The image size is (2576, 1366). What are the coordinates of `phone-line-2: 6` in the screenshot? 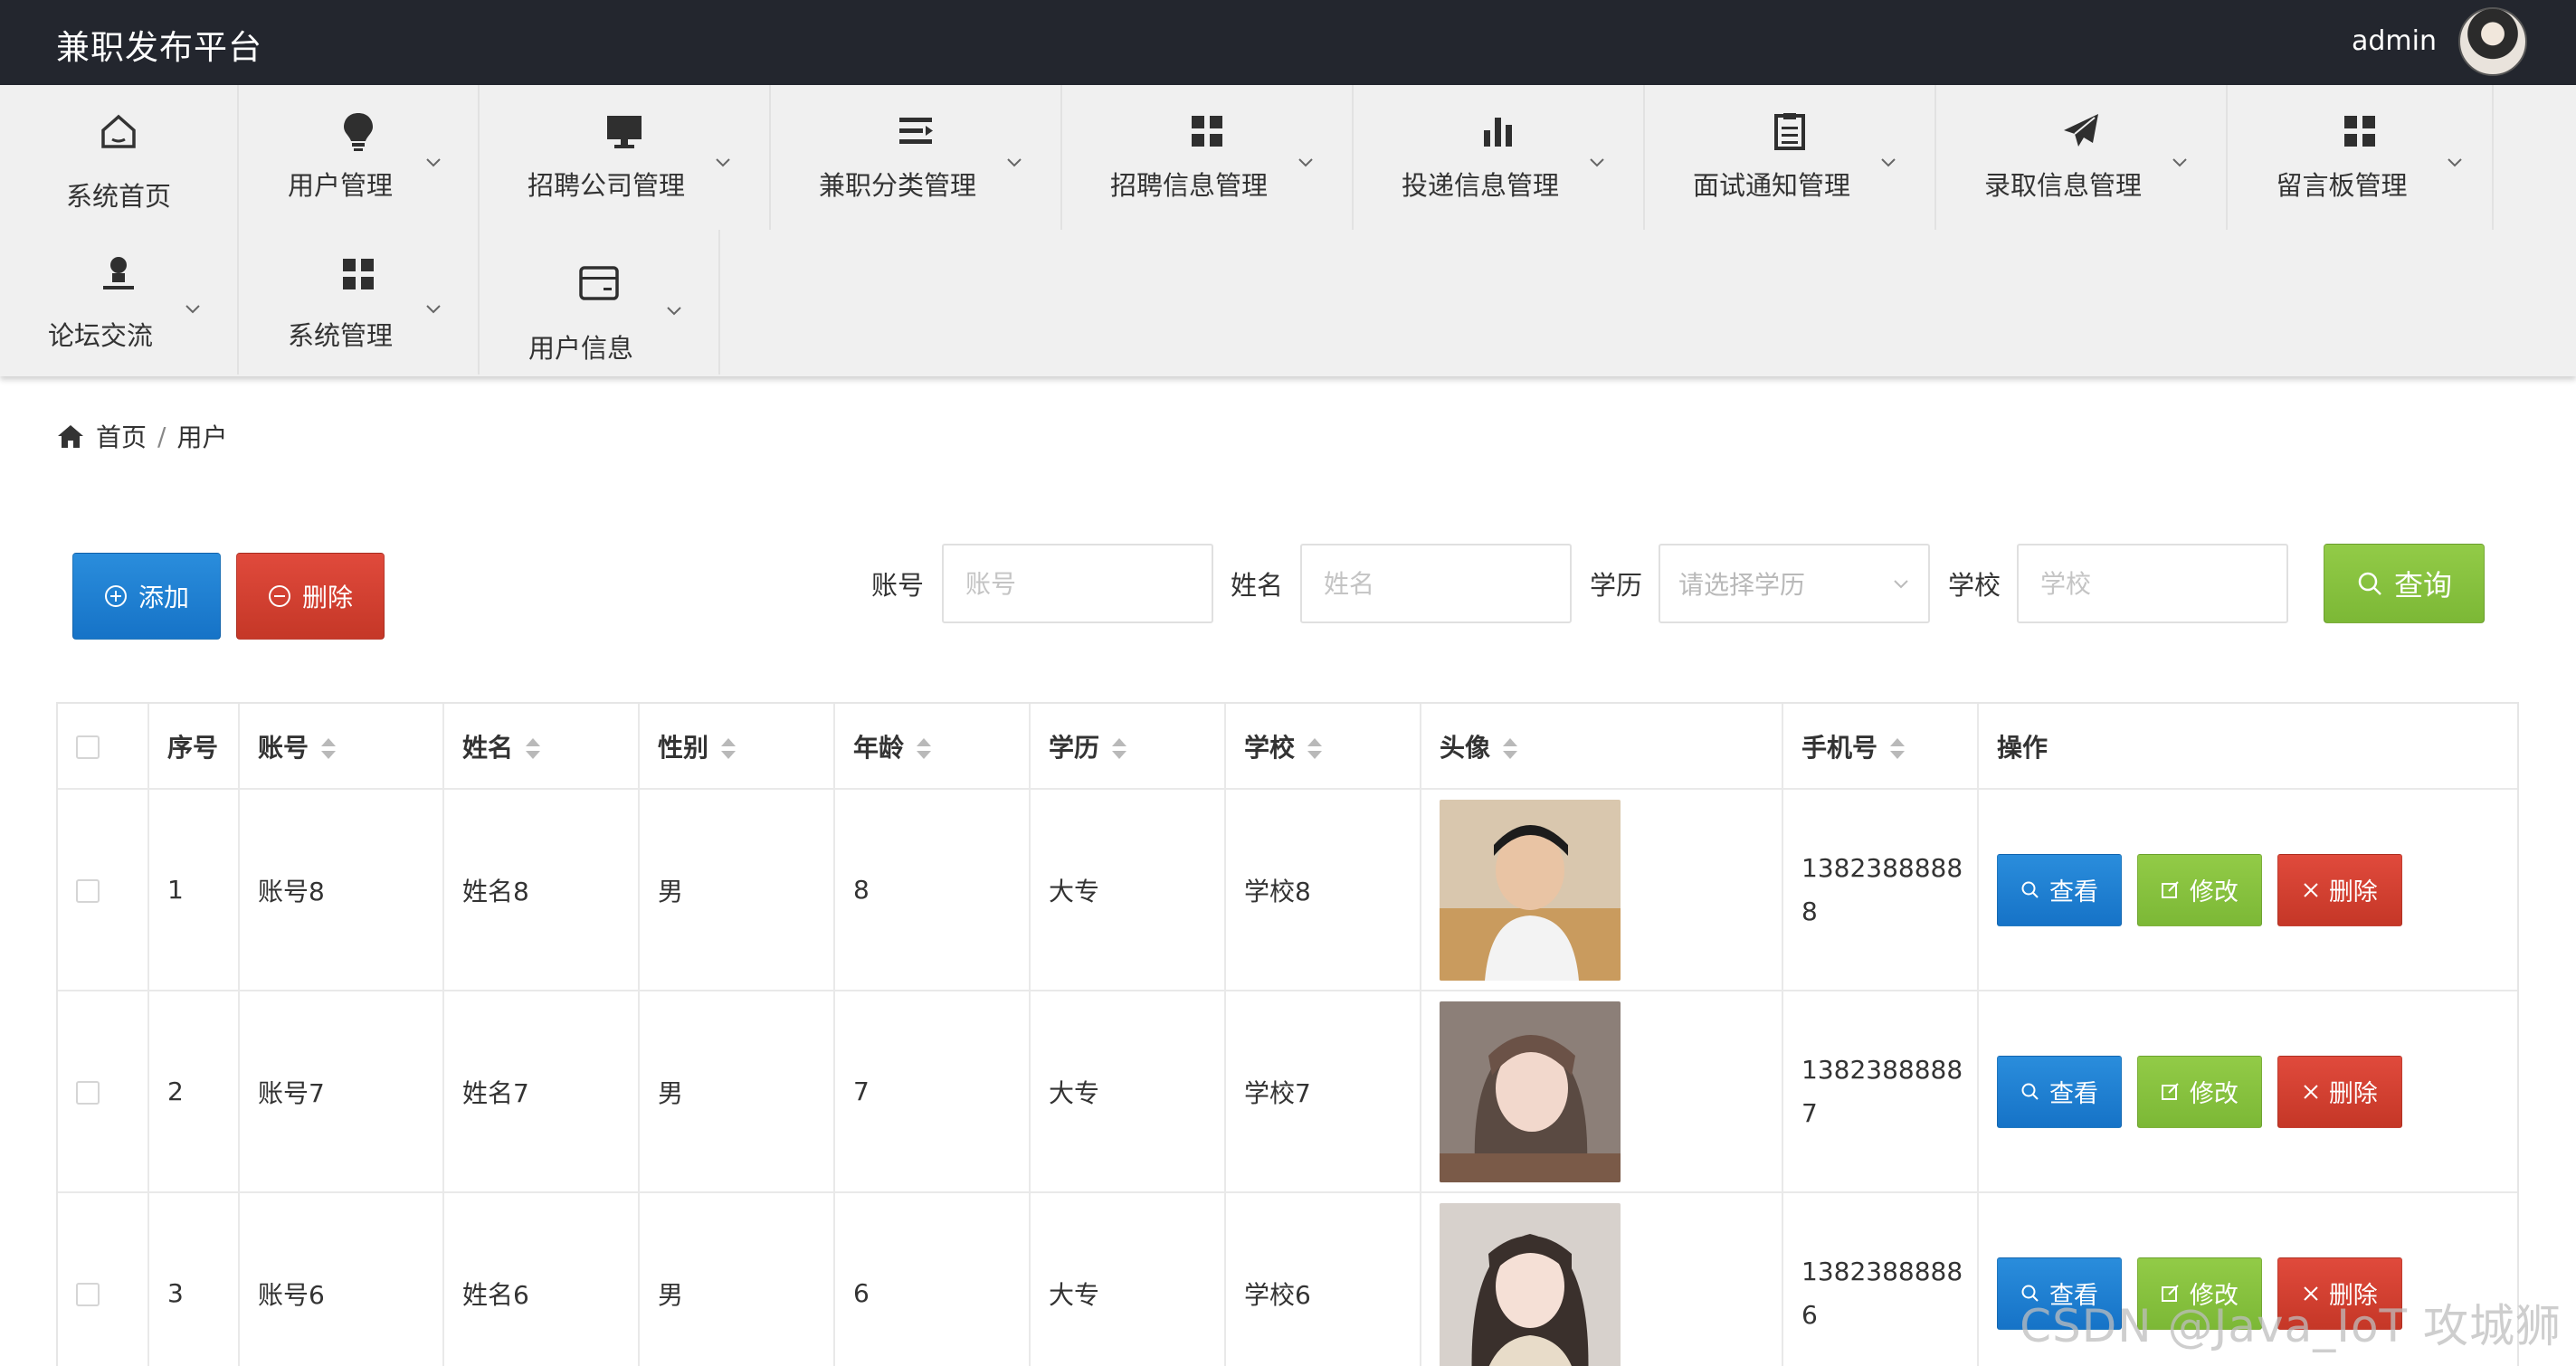 It's located at (1810, 1314).